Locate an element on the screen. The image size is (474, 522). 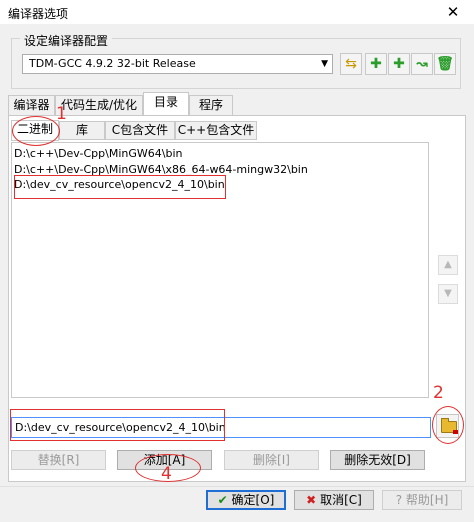
add-config-button-2: ✚ is located at coordinates (399, 64).